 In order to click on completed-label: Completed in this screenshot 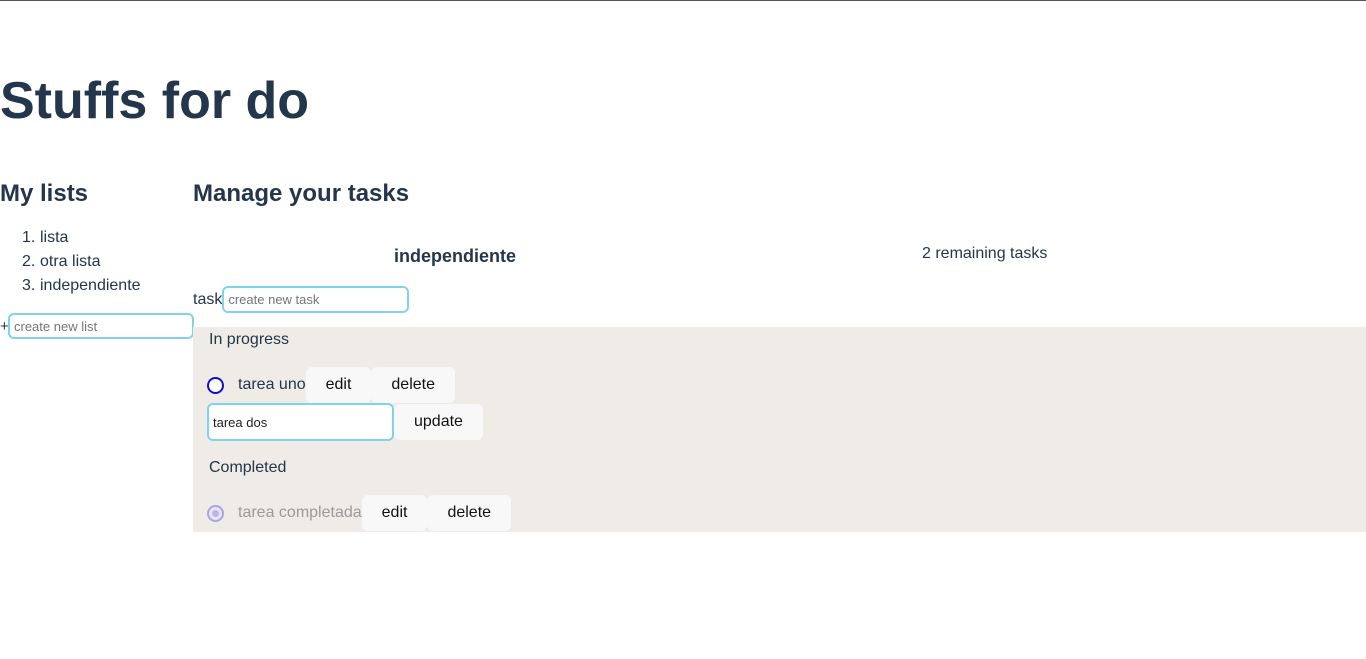, I will do `click(248, 467)`.